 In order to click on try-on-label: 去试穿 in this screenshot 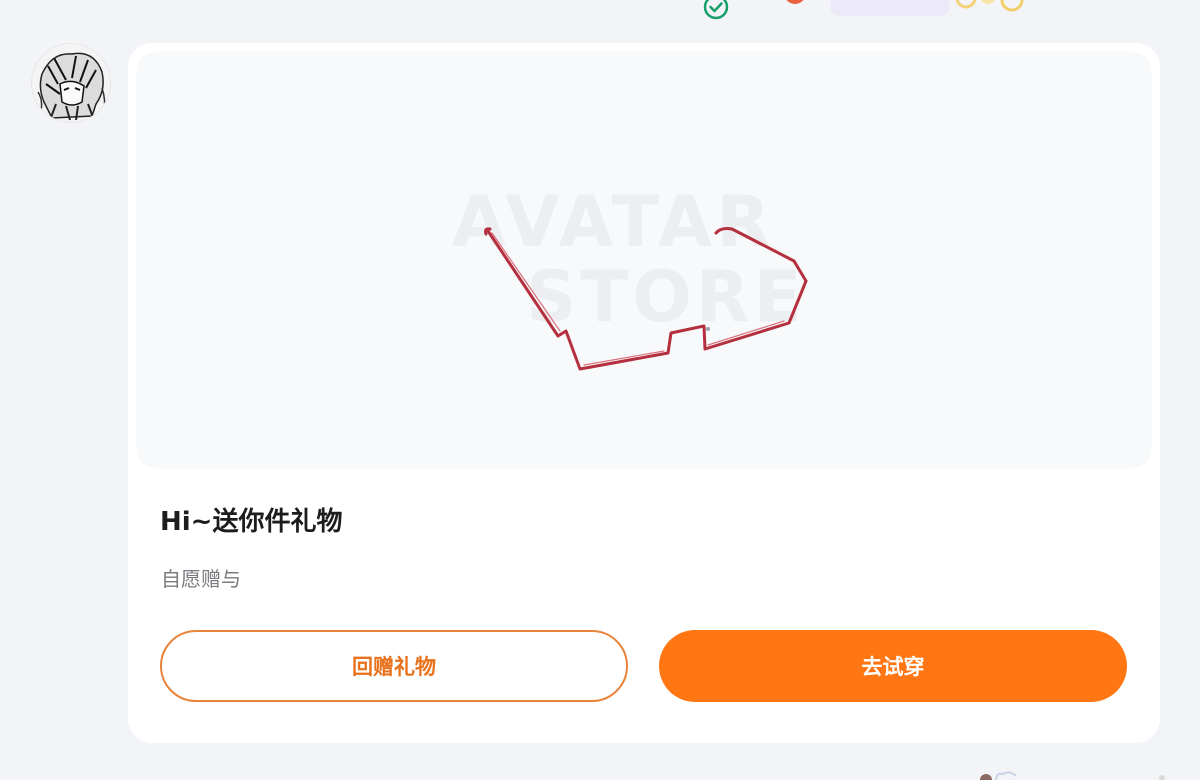, I will do `click(893, 667)`.